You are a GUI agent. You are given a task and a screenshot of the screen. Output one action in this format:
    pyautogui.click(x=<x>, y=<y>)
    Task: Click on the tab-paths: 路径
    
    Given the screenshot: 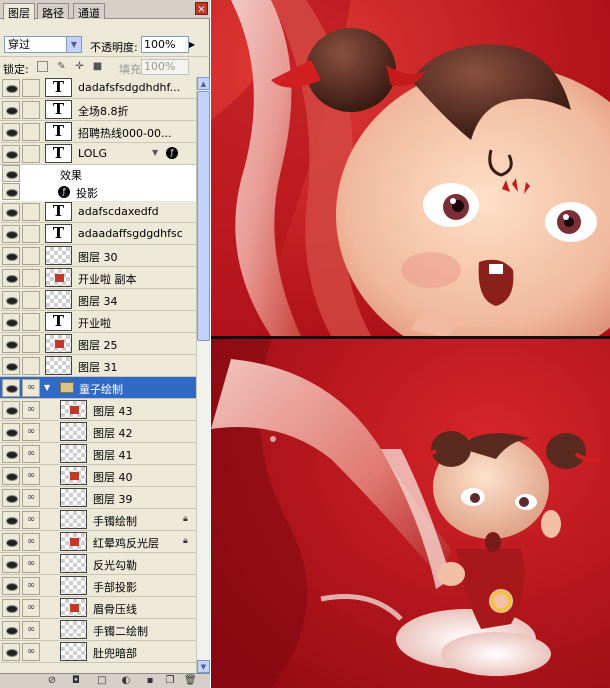 What is the action you would take?
    pyautogui.click(x=53, y=11)
    